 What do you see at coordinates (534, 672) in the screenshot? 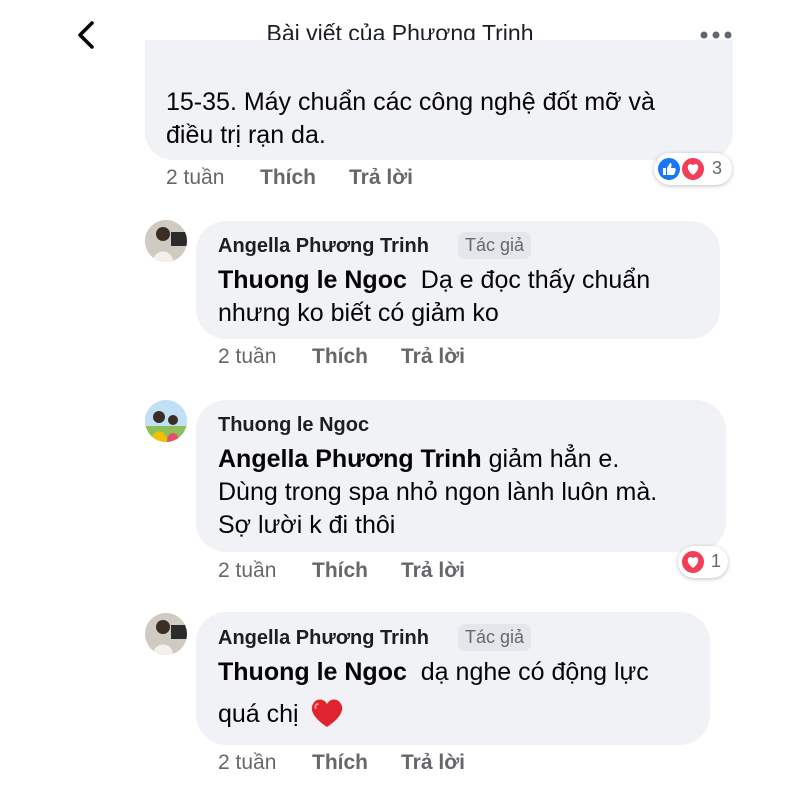
I see `comment-text: dạ nghe có động lực` at bounding box center [534, 672].